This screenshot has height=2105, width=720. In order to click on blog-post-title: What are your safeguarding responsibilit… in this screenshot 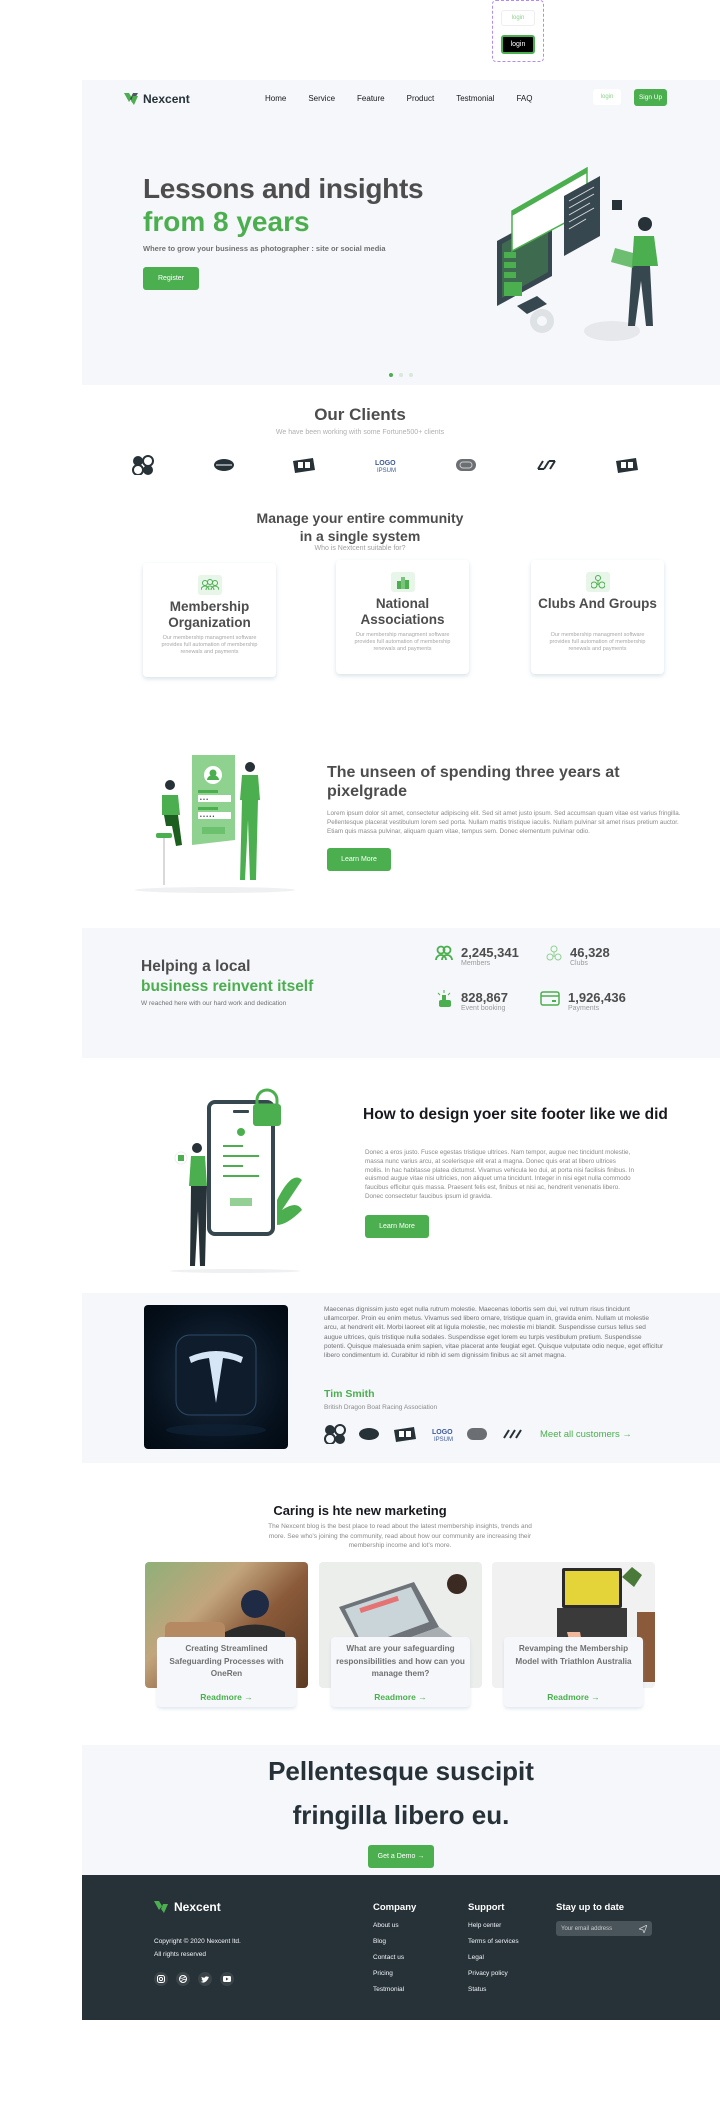, I will do `click(400, 1661)`.